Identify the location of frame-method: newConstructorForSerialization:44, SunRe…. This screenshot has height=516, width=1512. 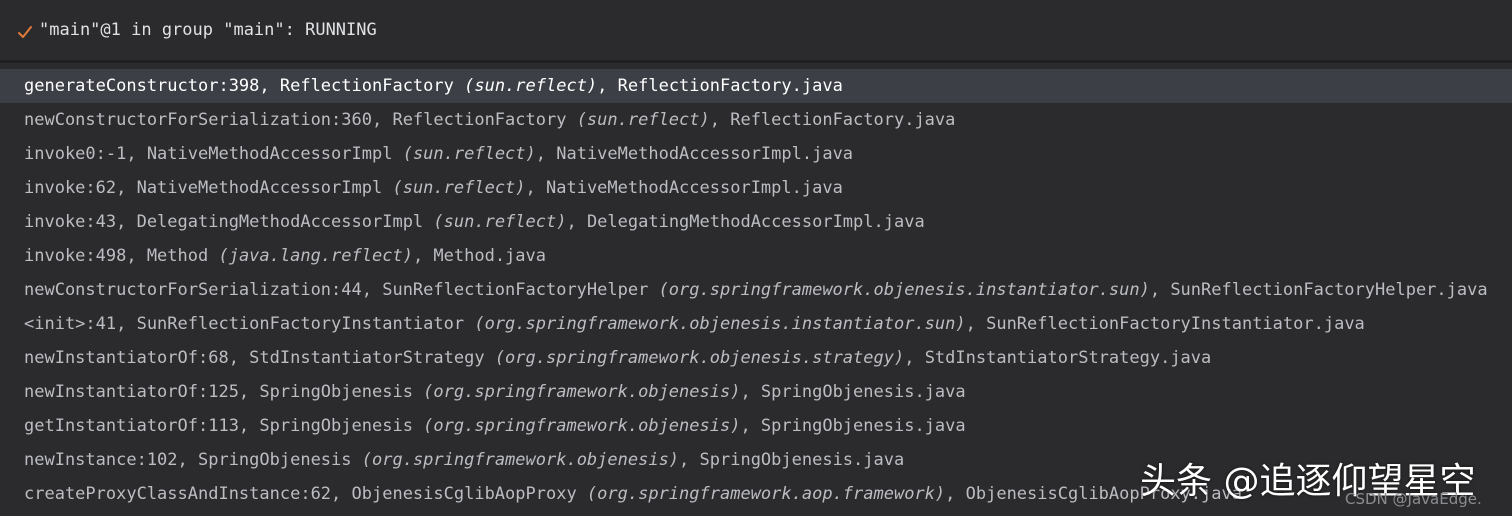
(341, 290).